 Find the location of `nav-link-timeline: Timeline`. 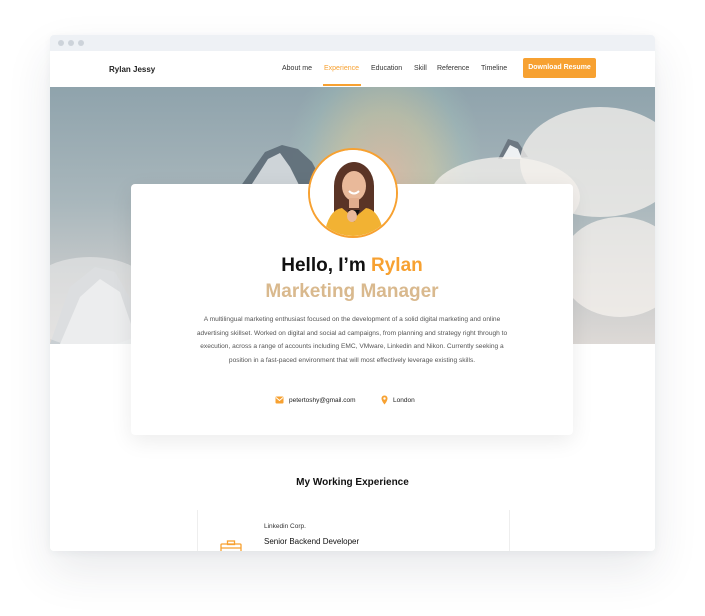

nav-link-timeline: Timeline is located at coordinates (494, 68).